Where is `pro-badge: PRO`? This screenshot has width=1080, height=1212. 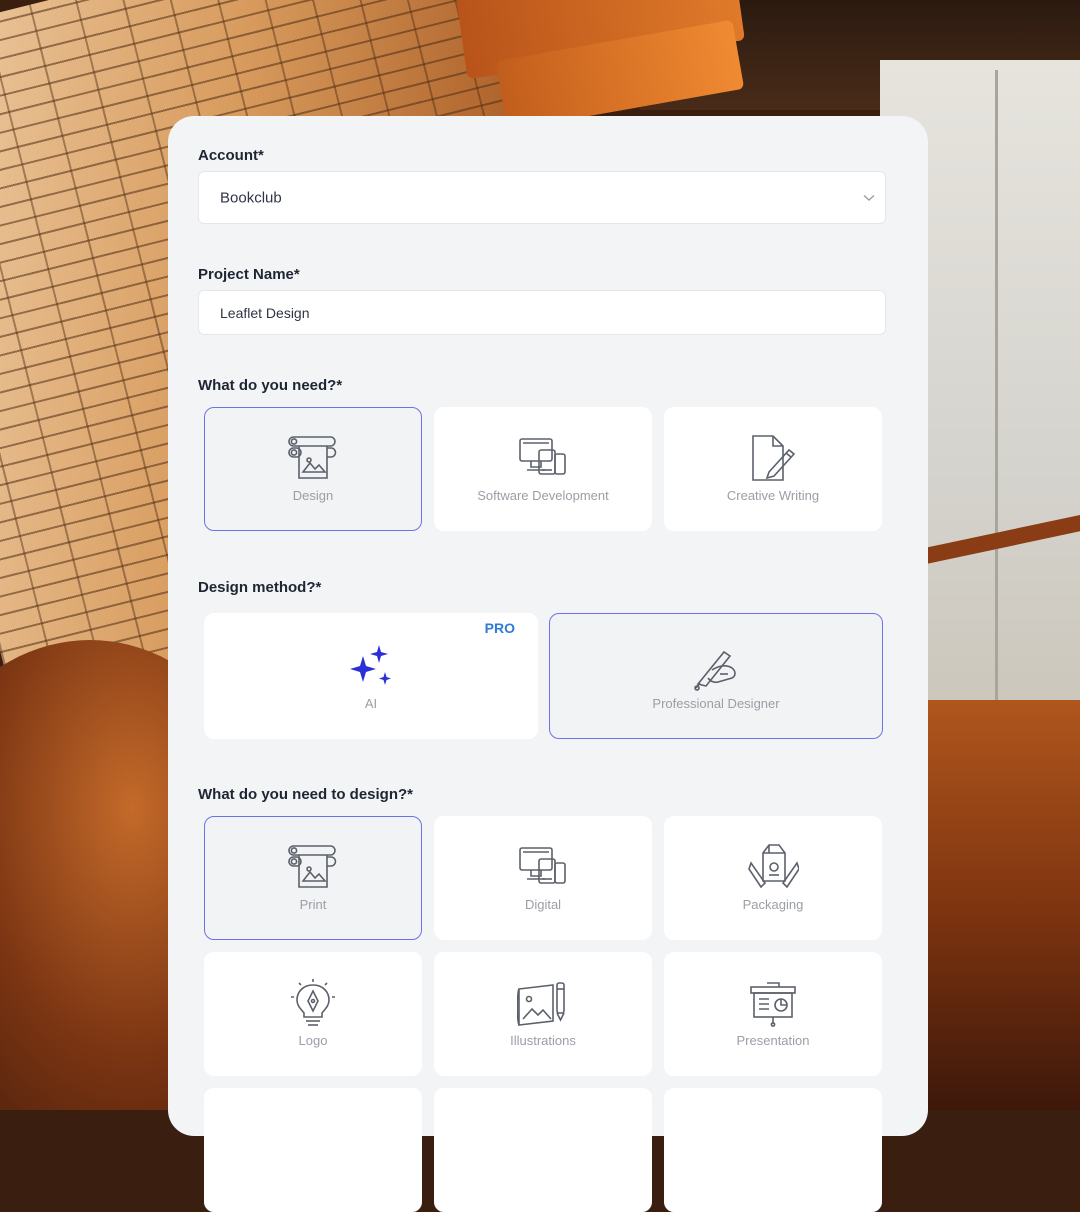
pro-badge: PRO is located at coordinates (499, 628).